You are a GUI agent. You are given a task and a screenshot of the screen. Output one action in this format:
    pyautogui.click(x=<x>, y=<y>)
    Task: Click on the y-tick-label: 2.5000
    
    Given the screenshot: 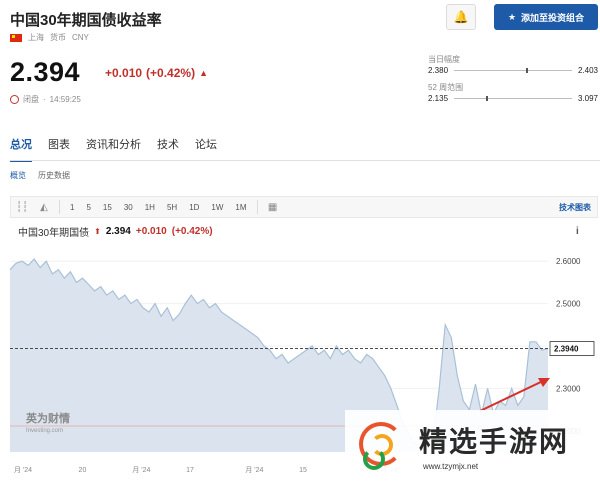 What is the action you would take?
    pyautogui.click(x=568, y=304)
    